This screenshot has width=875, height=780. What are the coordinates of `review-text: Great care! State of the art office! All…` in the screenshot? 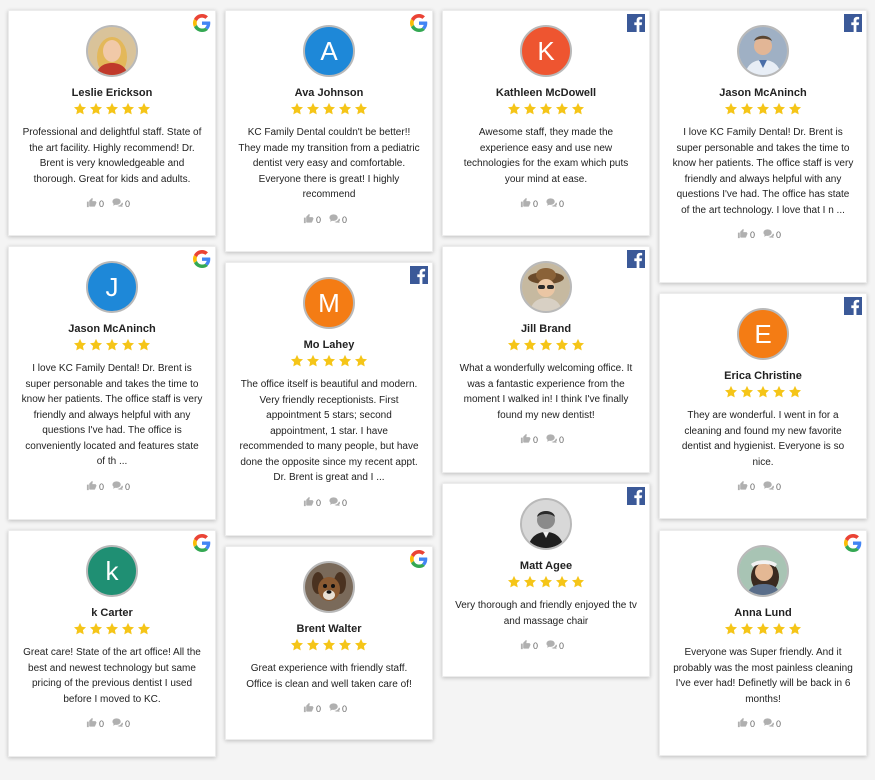 It's located at (112, 676).